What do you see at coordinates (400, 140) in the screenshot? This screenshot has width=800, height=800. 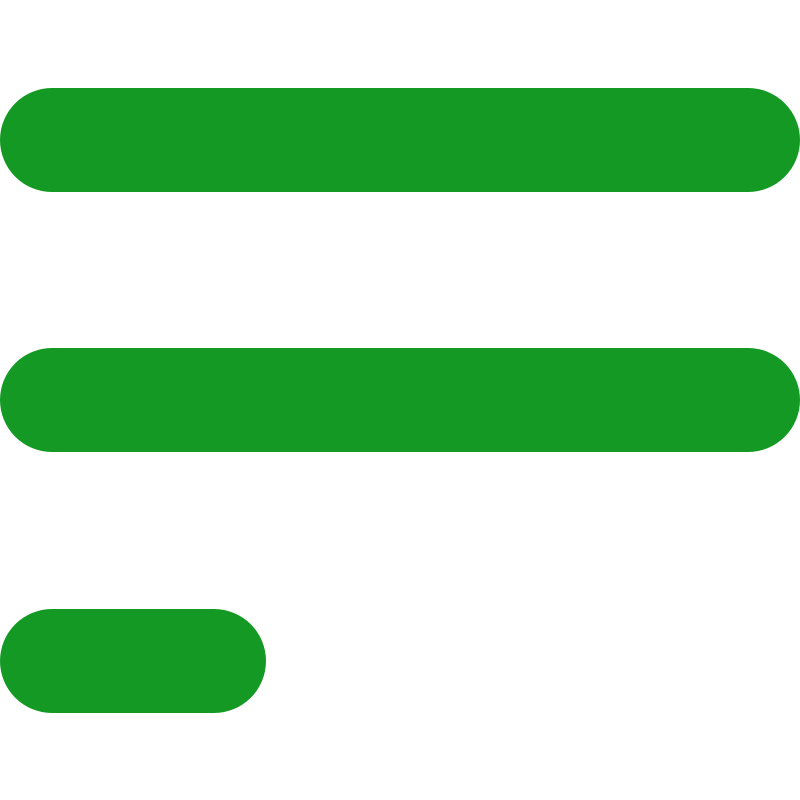 I see `menu-bar-top` at bounding box center [400, 140].